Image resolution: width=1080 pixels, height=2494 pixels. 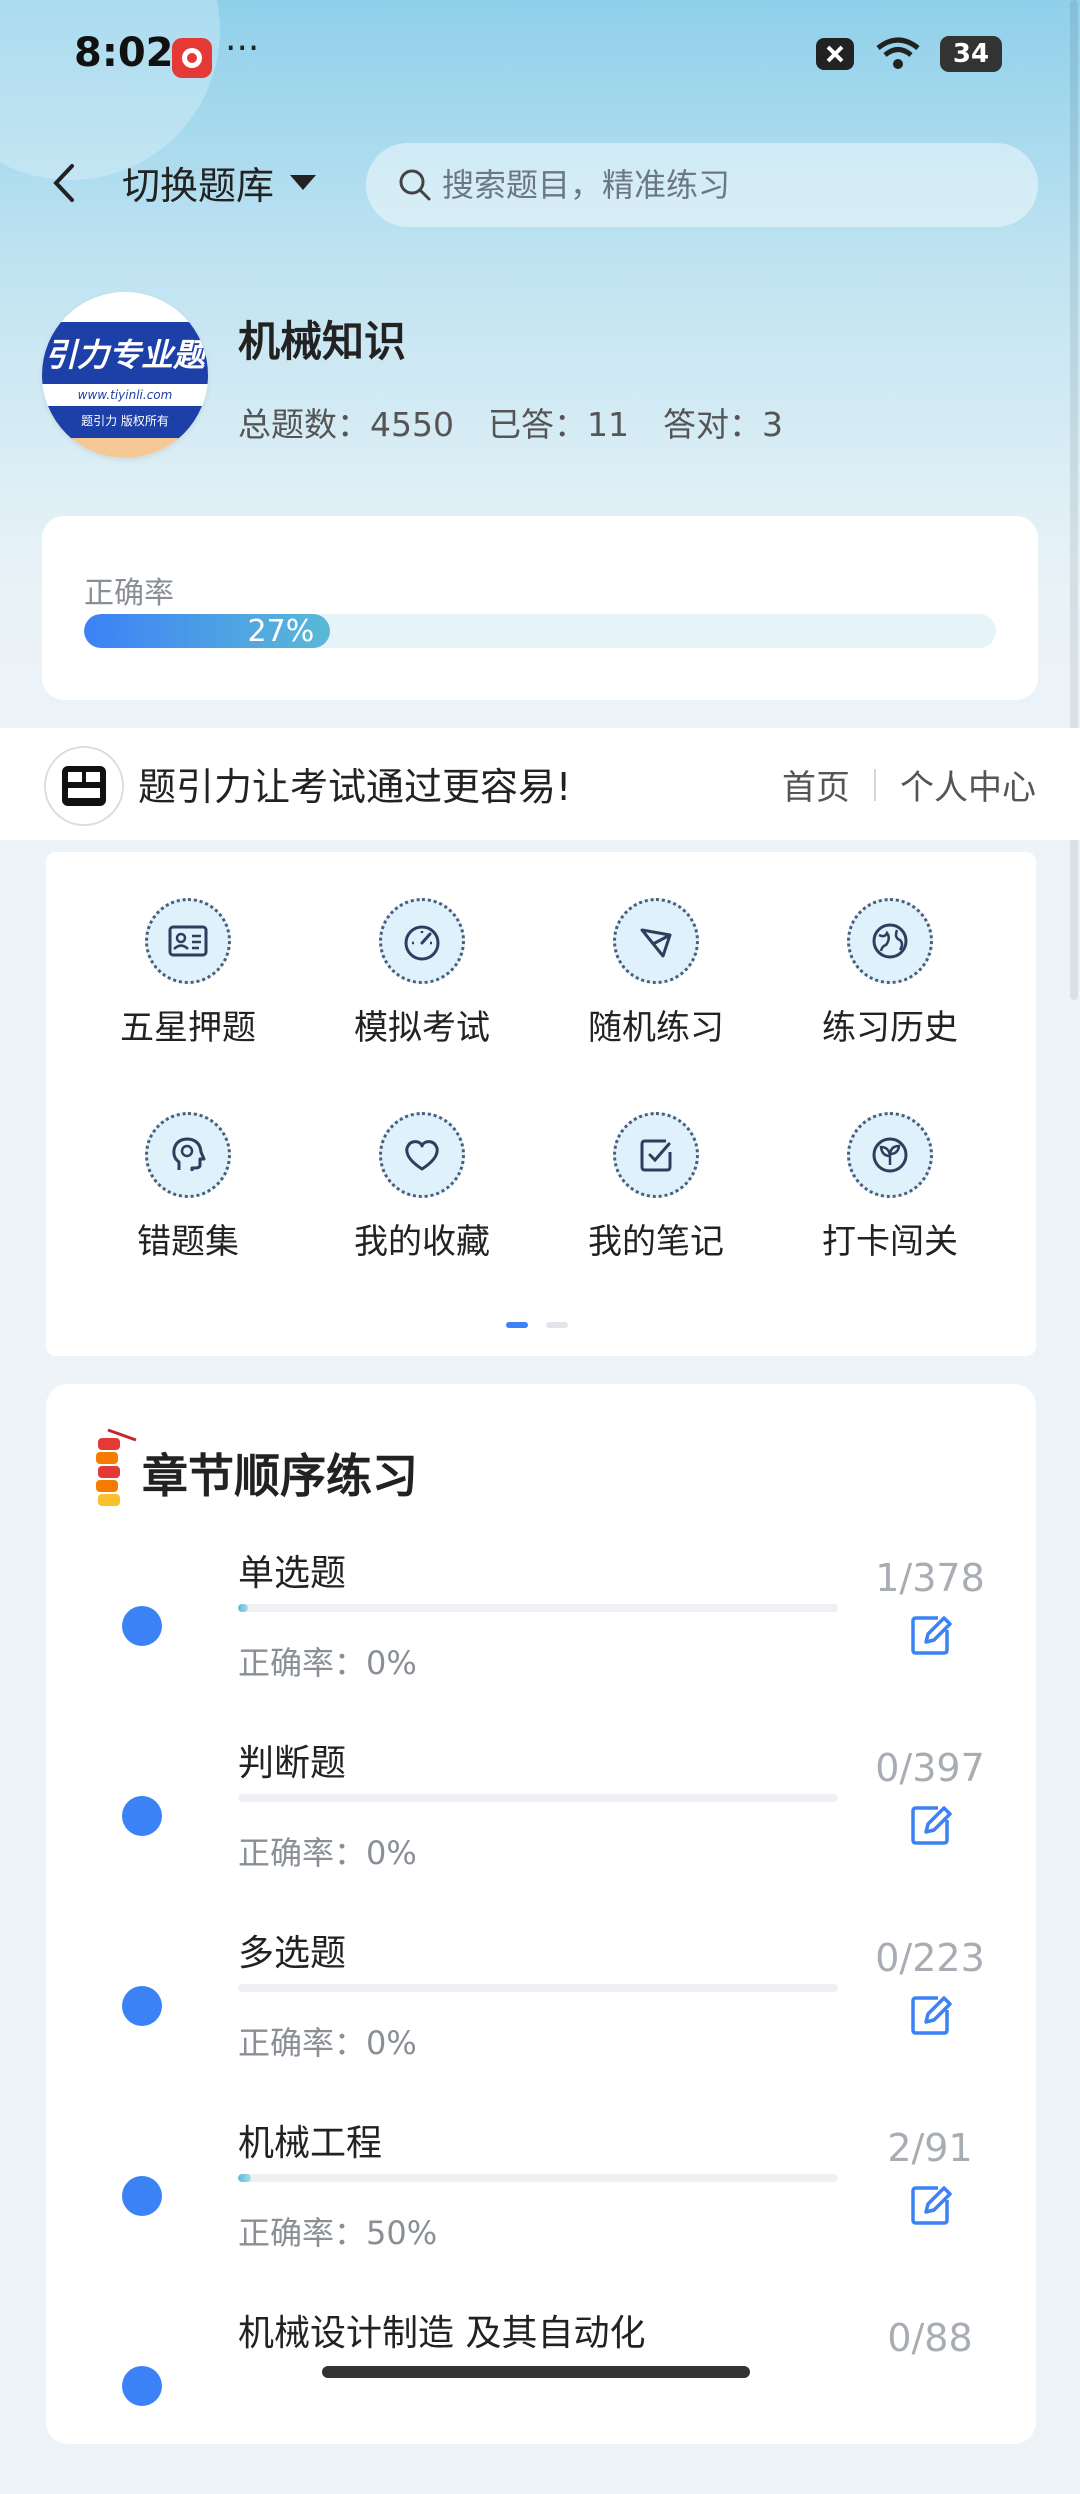 I want to click on back-button, so click(x=64, y=183).